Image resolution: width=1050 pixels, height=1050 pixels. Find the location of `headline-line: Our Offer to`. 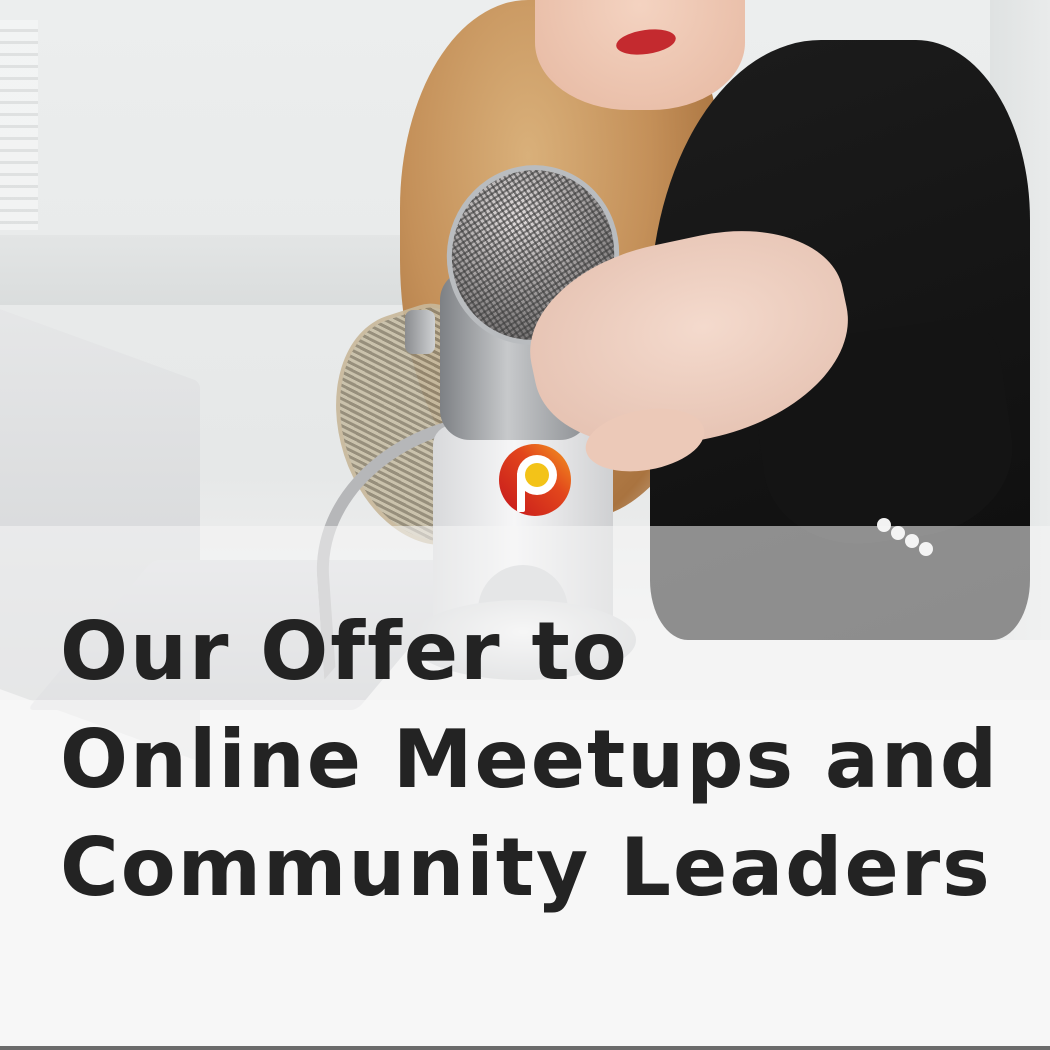

headline-line: Our Offer to is located at coordinates (344, 651).